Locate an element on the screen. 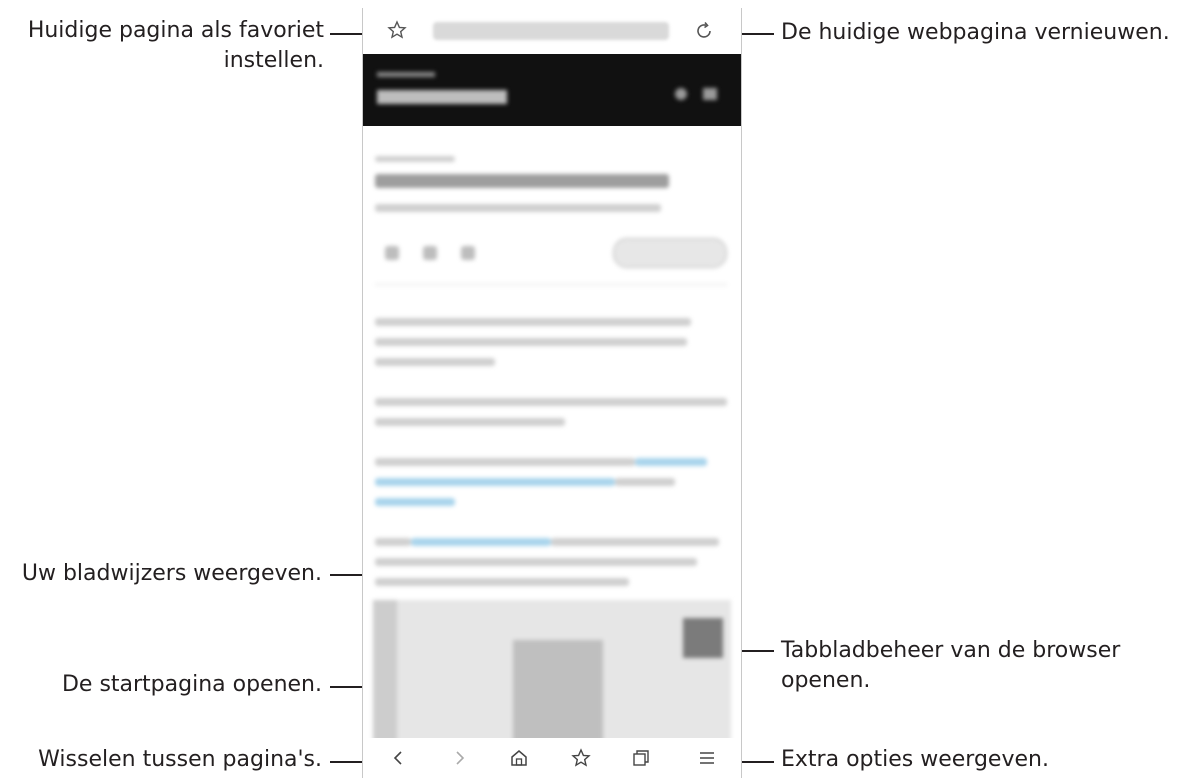 This screenshot has height=778, width=1200. site-header is located at coordinates (552, 90).